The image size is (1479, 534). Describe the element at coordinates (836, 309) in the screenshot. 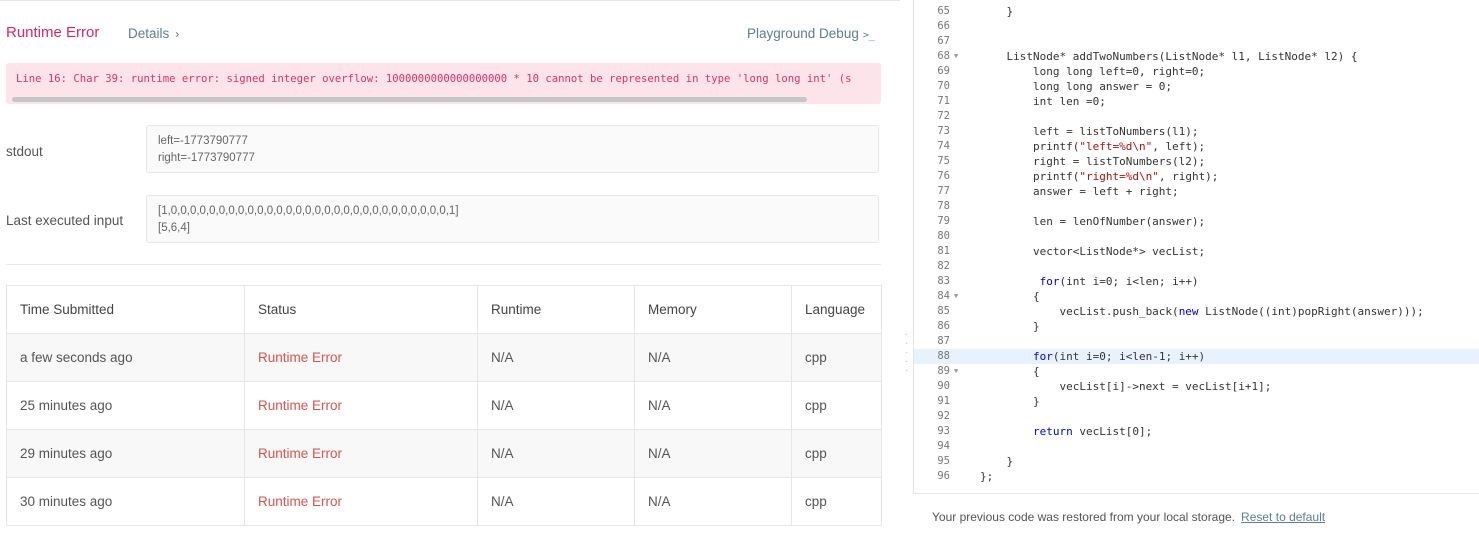

I see `header-language: Language` at that location.